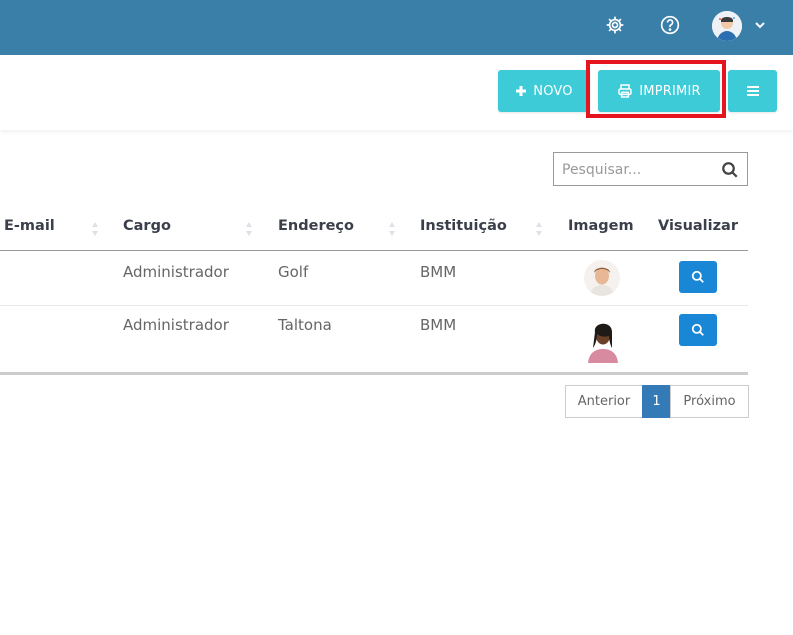 The height and width of the screenshot is (635, 793). What do you see at coordinates (615, 25) in the screenshot?
I see `gear-icon` at bounding box center [615, 25].